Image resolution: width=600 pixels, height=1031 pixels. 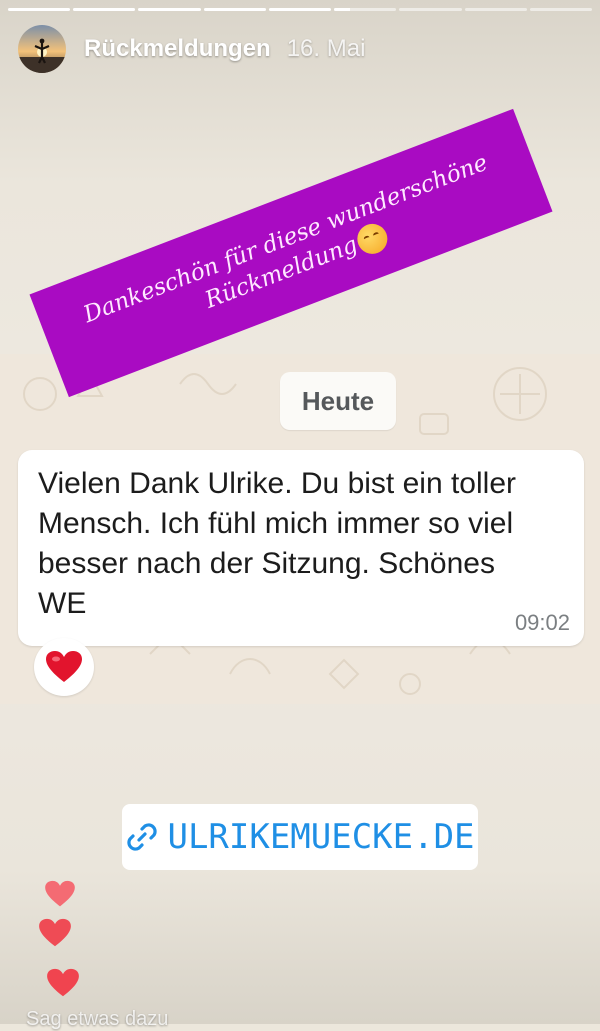 I want to click on story-date: 16. Mai, so click(x=326, y=48).